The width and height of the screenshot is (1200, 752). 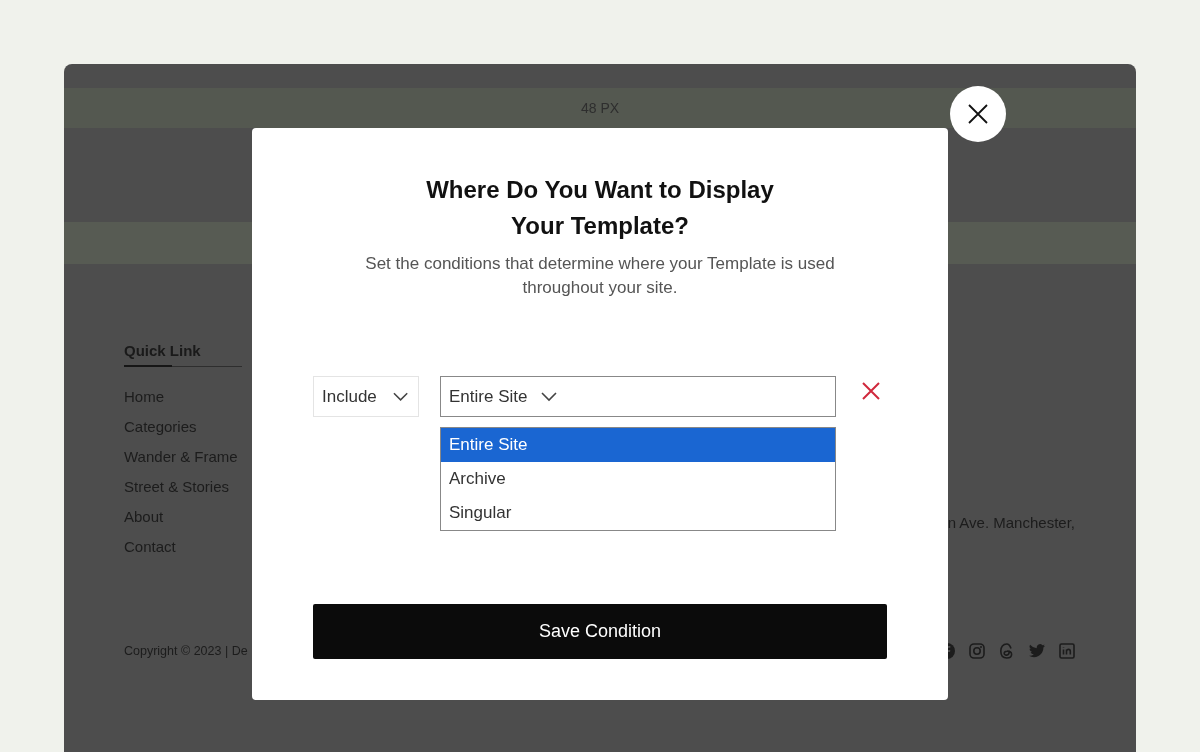 I want to click on dialog-title: Where Do You Want to Display Your Template?, so click(x=600, y=208).